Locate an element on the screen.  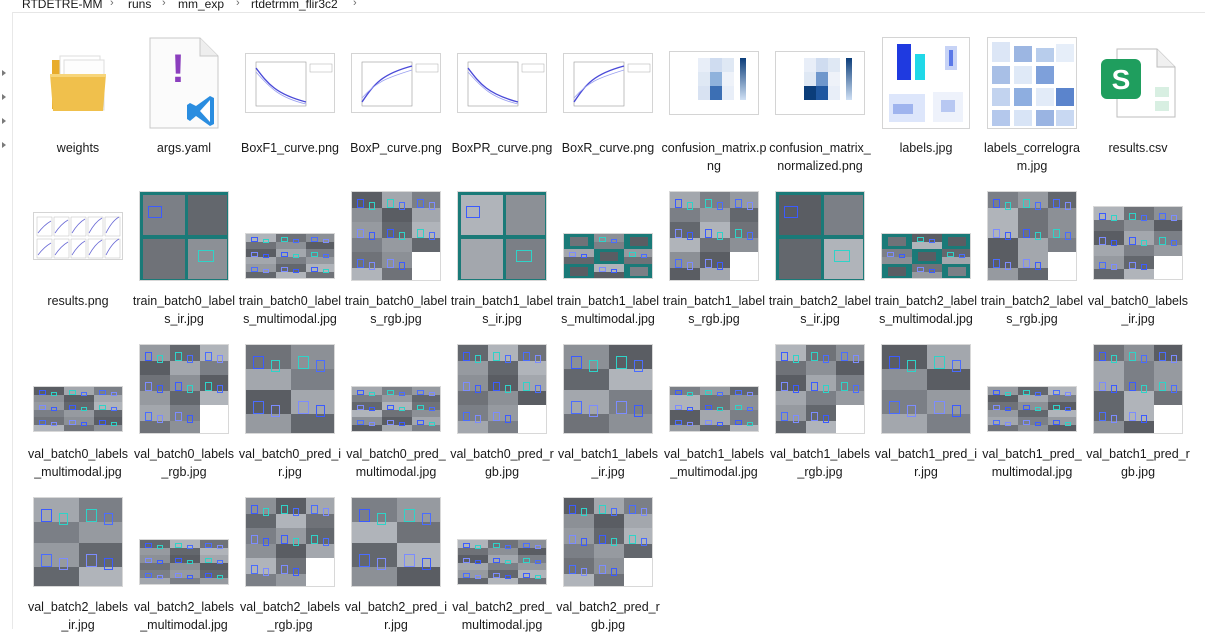
file-name-label: val_batch1_labels_rgb.jpg is located at coordinates (820, 463).